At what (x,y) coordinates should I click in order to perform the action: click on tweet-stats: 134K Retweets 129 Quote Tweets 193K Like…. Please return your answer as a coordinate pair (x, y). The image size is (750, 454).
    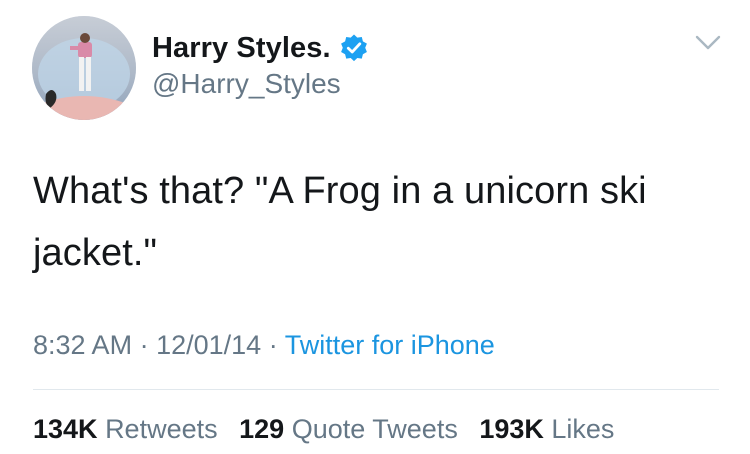
    Looking at the image, I should click on (330, 429).